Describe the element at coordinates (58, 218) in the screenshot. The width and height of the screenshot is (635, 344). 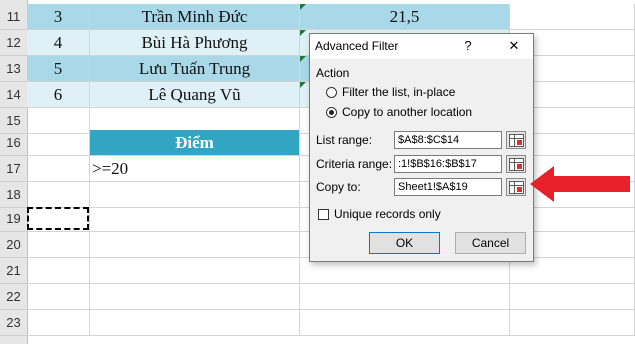
I see `copy-destination-selection` at that location.